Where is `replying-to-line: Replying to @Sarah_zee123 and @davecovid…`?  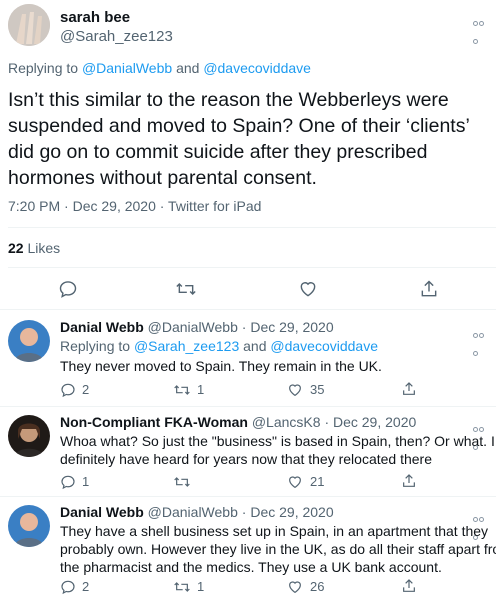
replying-to-line: Replying to @Sarah_zee123 and @davecovid… is located at coordinates (219, 346).